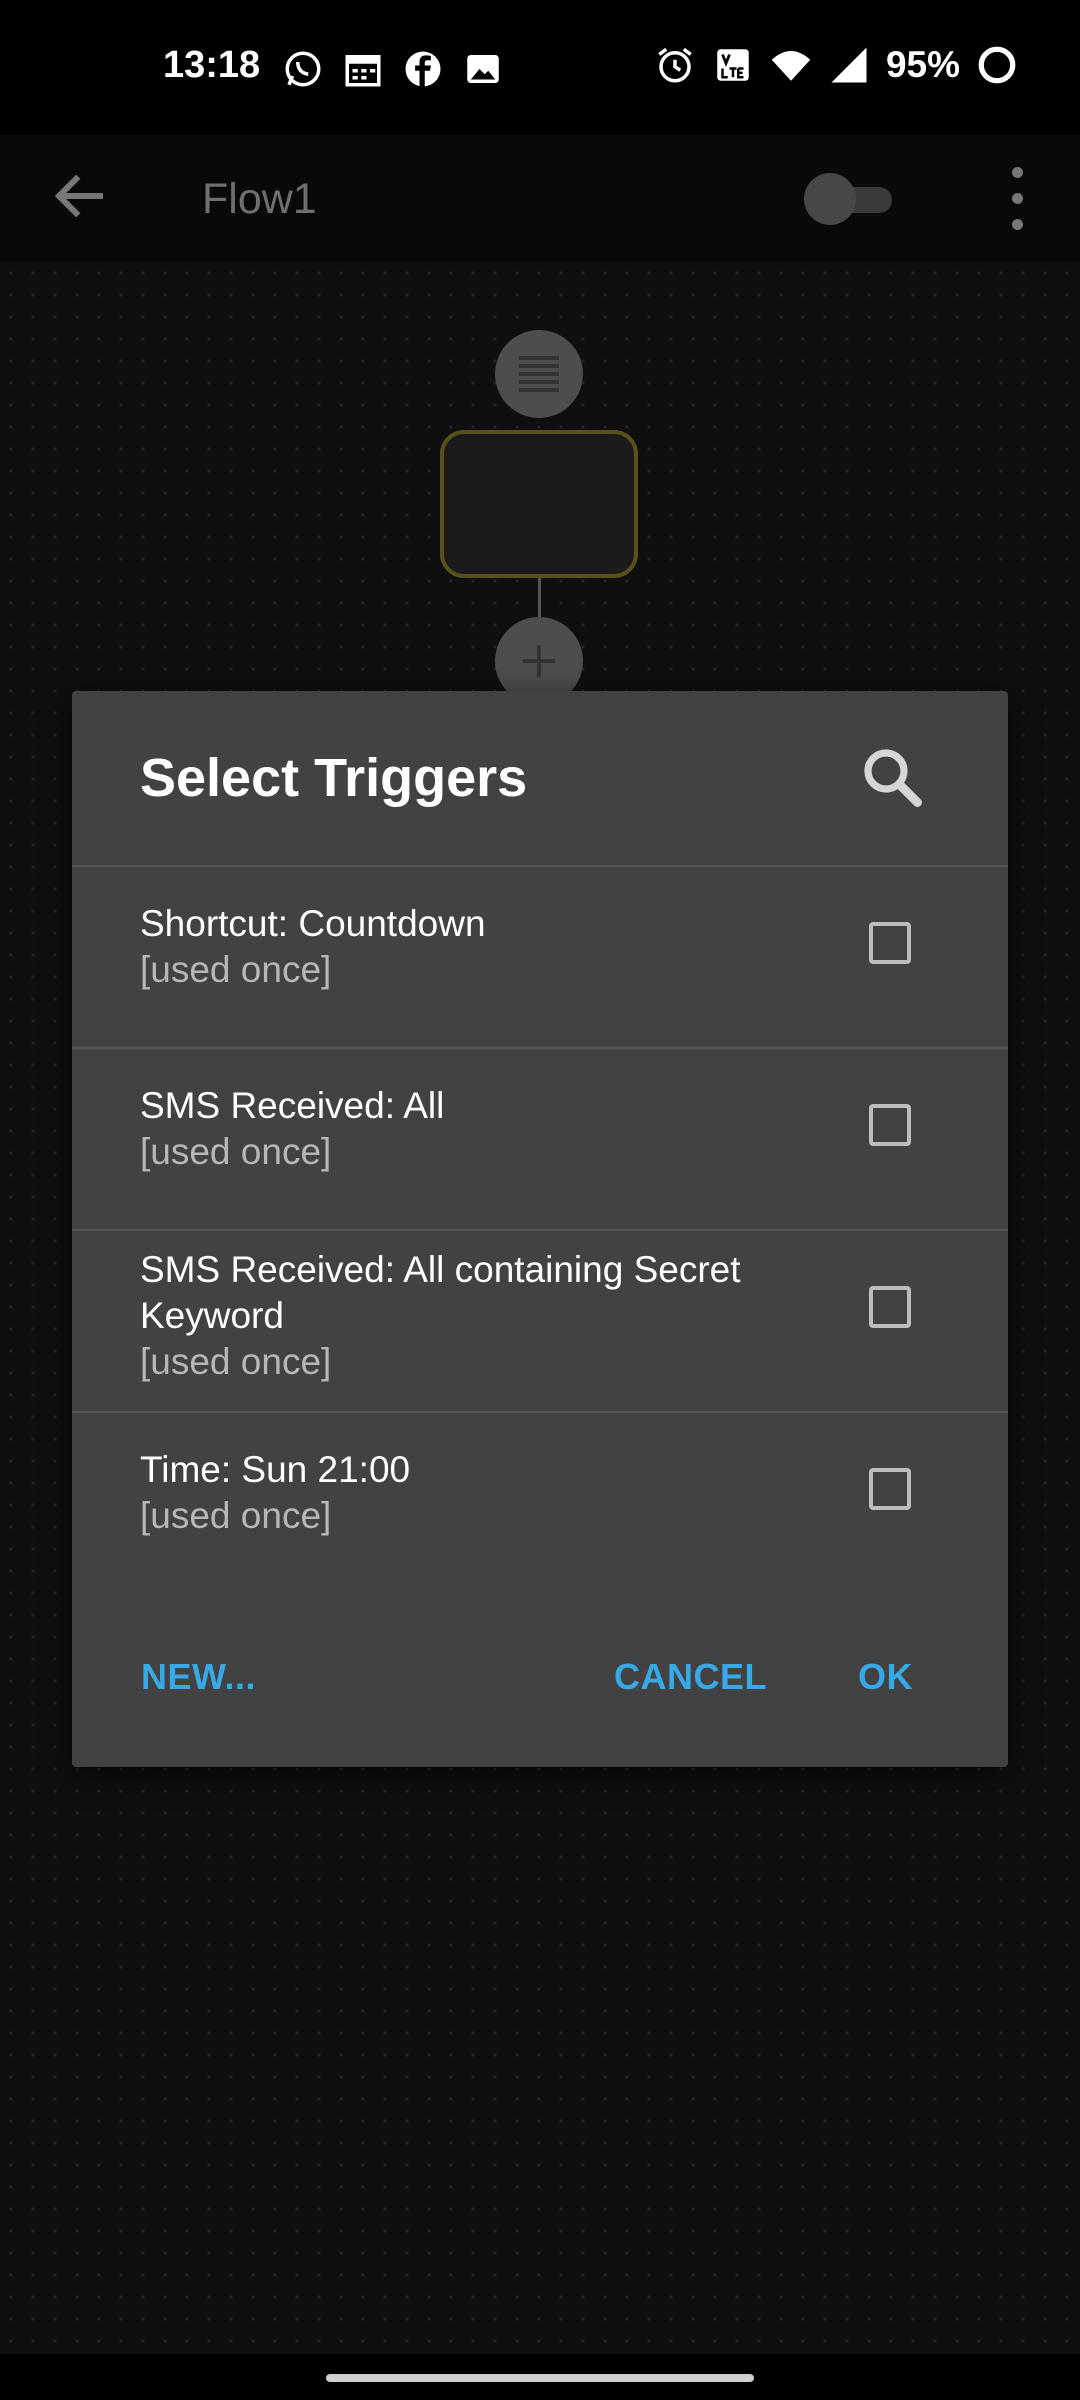  I want to click on wifi-icon, so click(791, 66).